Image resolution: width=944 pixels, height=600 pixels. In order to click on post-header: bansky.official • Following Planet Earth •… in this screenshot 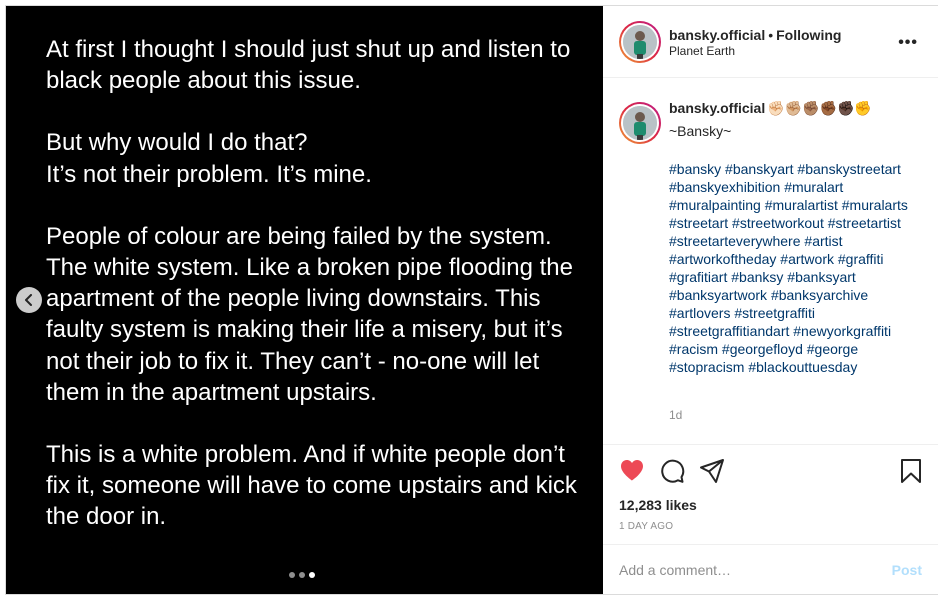, I will do `click(770, 42)`.